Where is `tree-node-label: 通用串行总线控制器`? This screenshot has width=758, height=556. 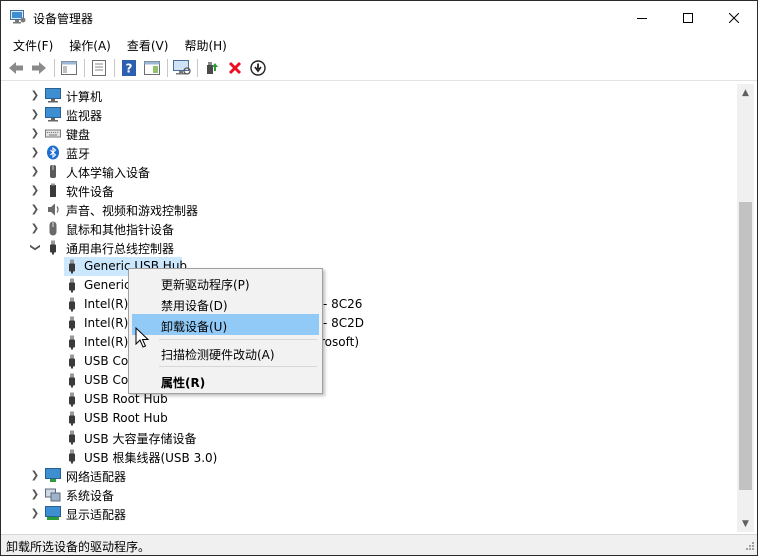
tree-node-label: 通用串行总线控制器 is located at coordinates (120, 249).